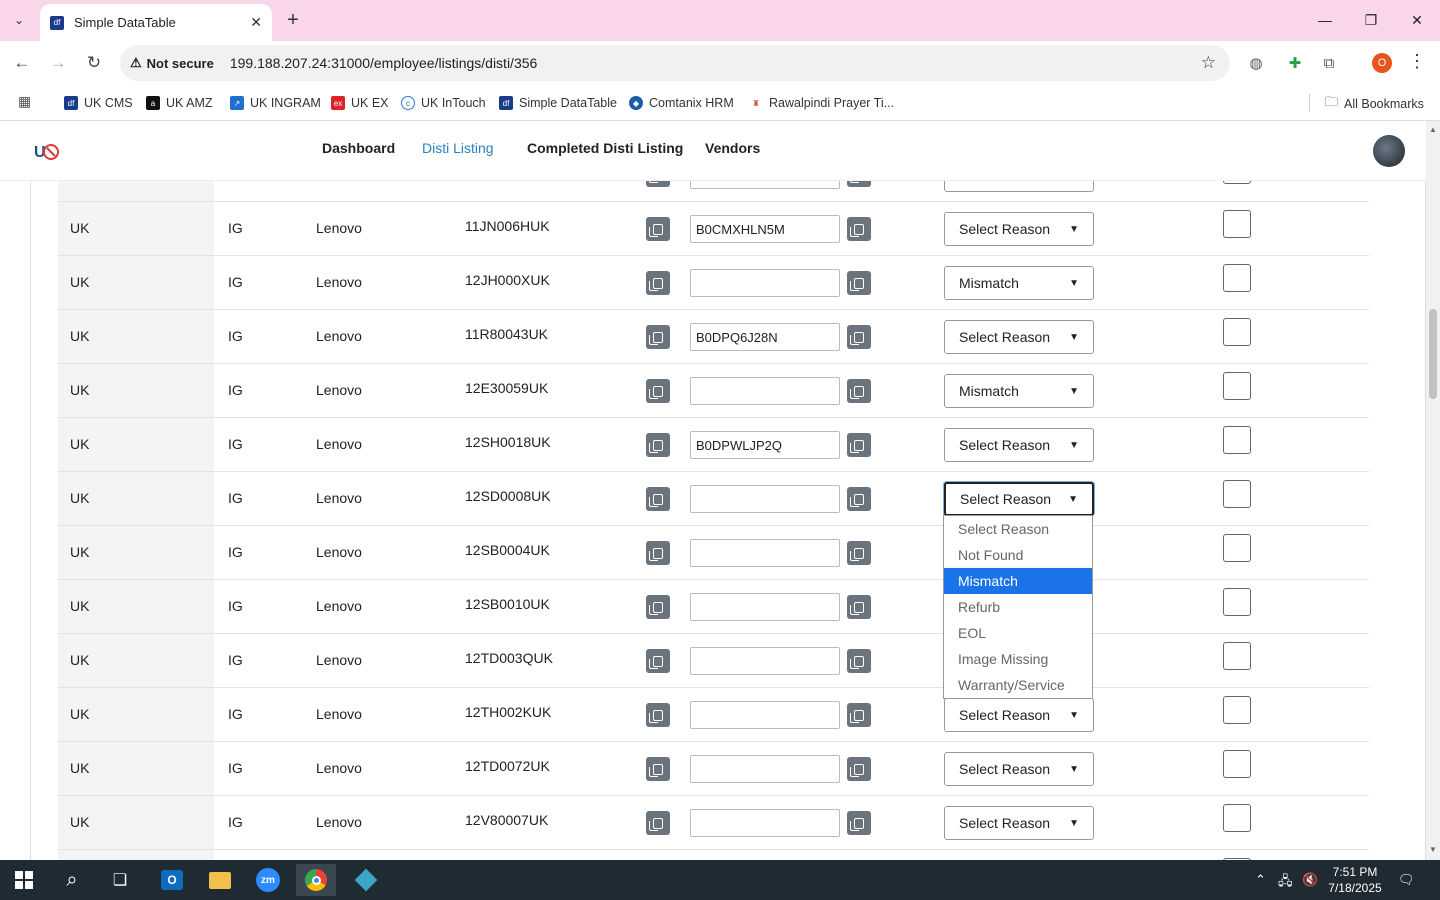  Describe the element at coordinates (1329, 63) in the screenshot. I see `extensions-puzzle-icon: ⧉` at that location.